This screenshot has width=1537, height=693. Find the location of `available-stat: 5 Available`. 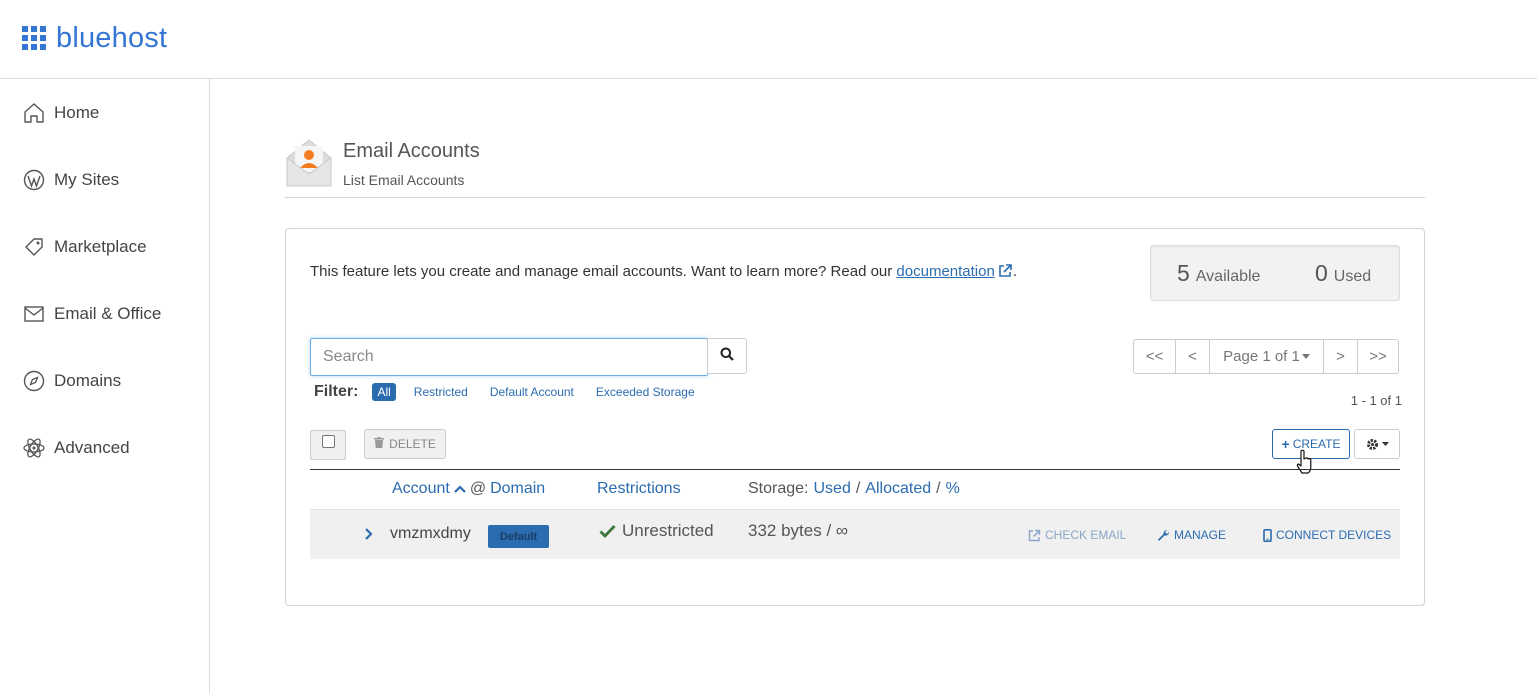

available-stat: 5 Available is located at coordinates (1218, 273).